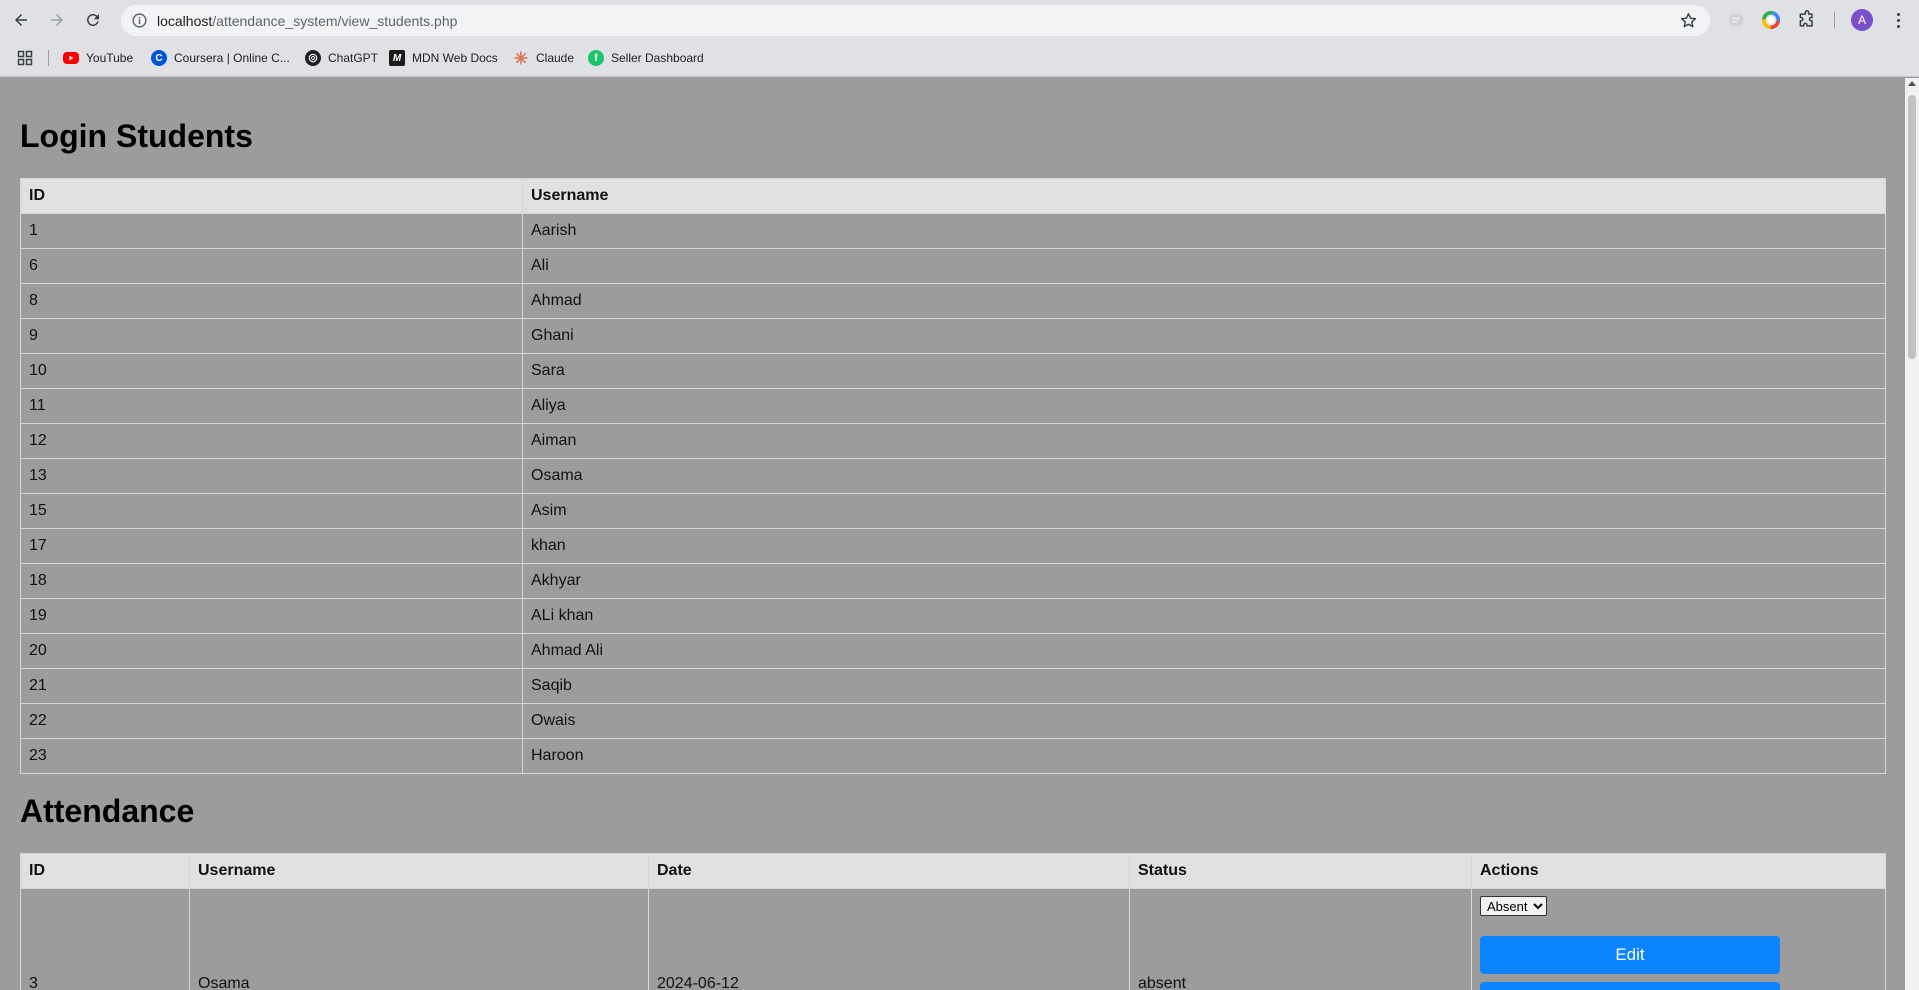  What do you see at coordinates (1807, 20) in the screenshot?
I see `extensions-puzzle-icon` at bounding box center [1807, 20].